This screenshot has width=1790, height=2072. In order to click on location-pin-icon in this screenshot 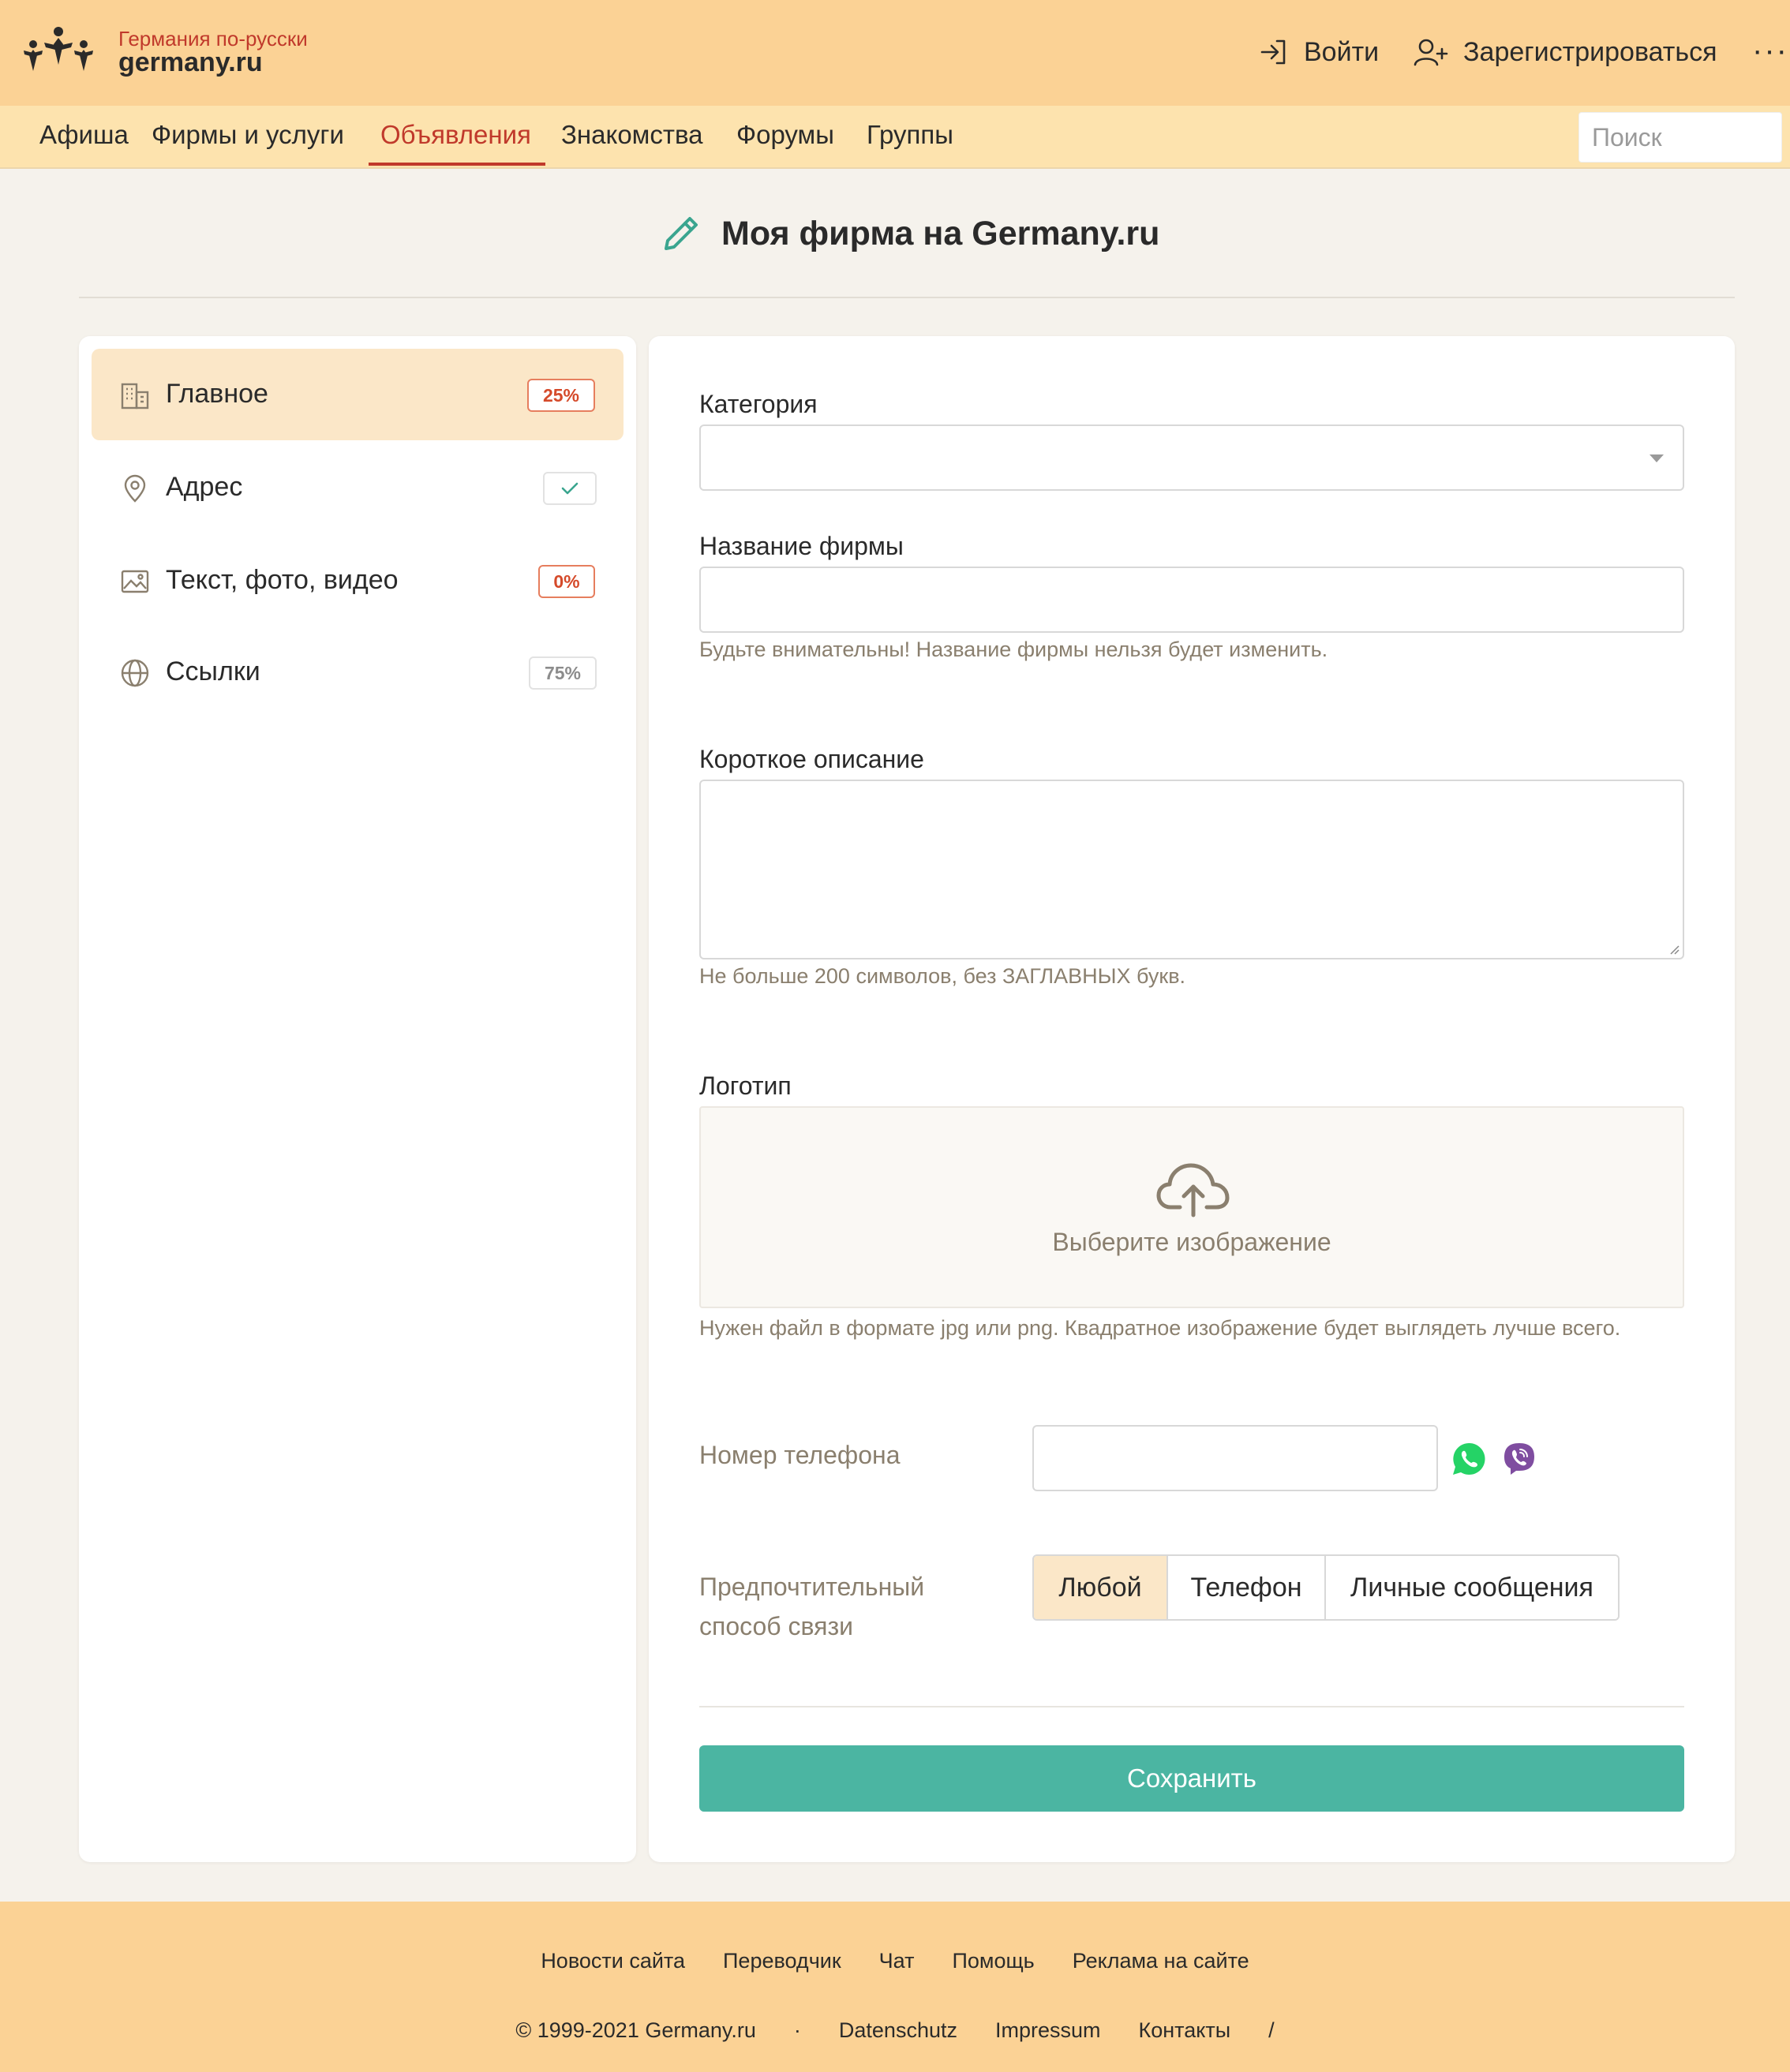, I will do `click(135, 488)`.